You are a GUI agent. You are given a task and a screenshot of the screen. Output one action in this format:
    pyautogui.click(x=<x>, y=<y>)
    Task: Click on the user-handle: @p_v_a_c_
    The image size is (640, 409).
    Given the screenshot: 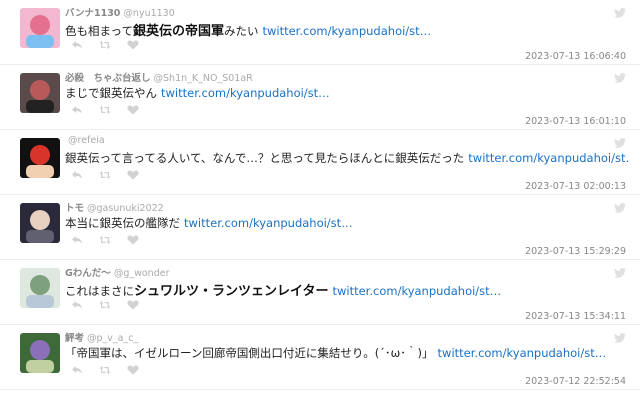 What is the action you would take?
    pyautogui.click(x=112, y=338)
    